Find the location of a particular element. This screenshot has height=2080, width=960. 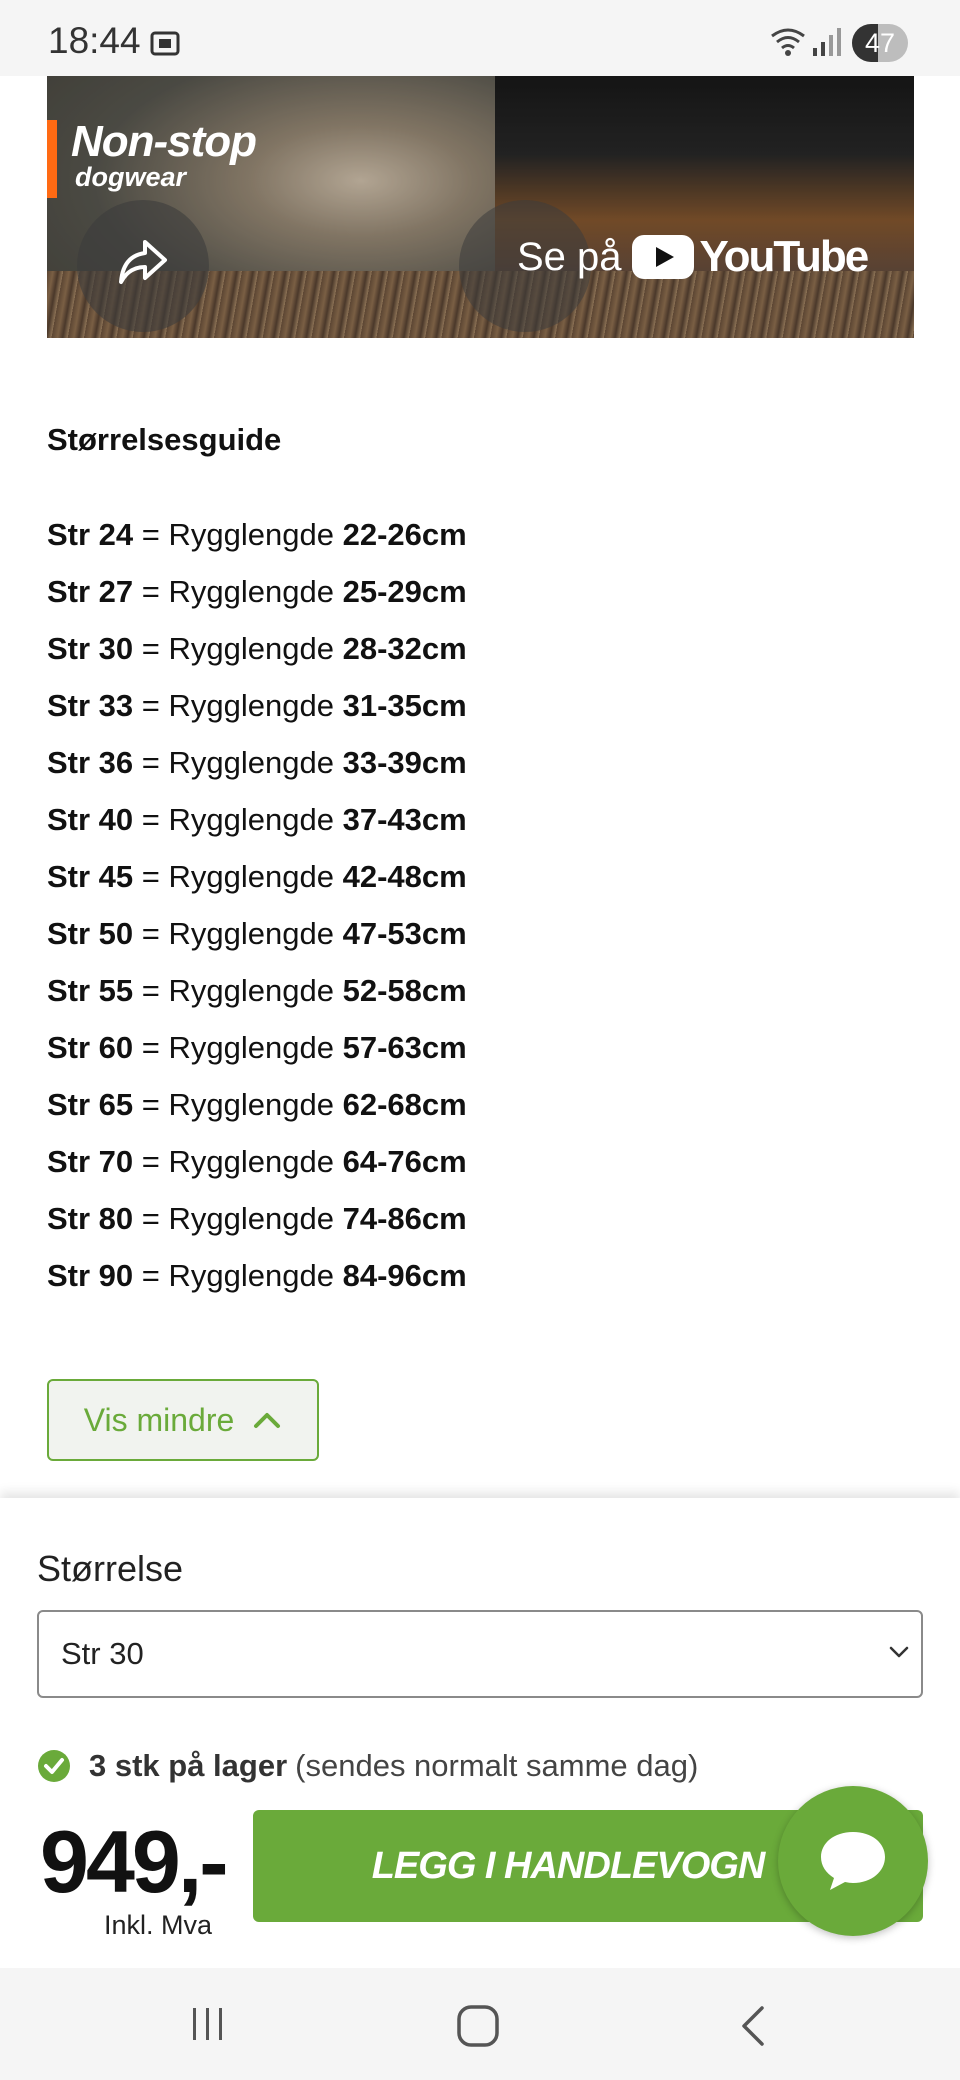

size-guide-size: Str 90 is located at coordinates (90, 1275).